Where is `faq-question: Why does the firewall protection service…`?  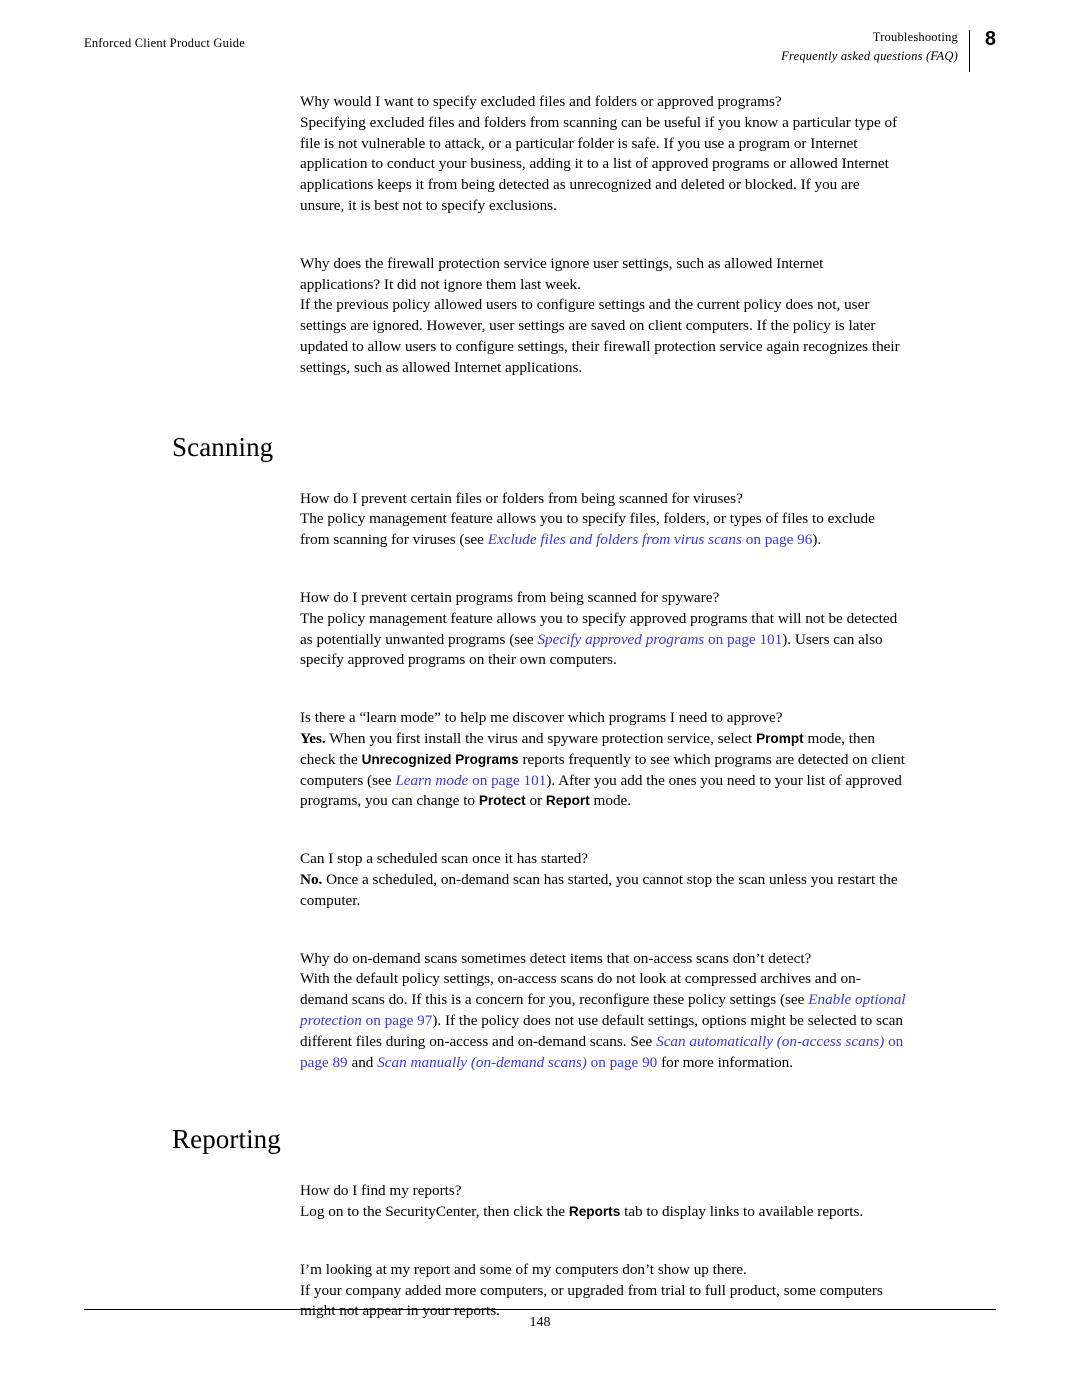
faq-question: Why does the firewall protection service… is located at coordinates (562, 273).